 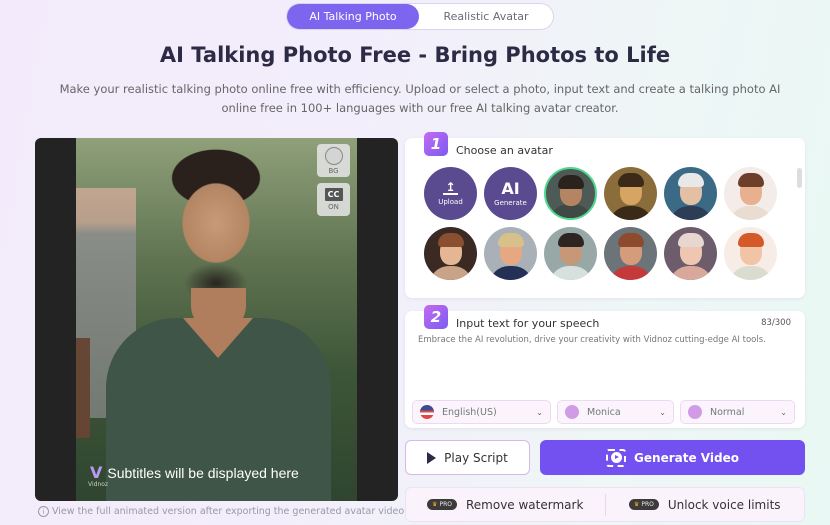 What do you see at coordinates (353, 16) in the screenshot?
I see `tab-ai-talking-photo: AI Talking Photo` at bounding box center [353, 16].